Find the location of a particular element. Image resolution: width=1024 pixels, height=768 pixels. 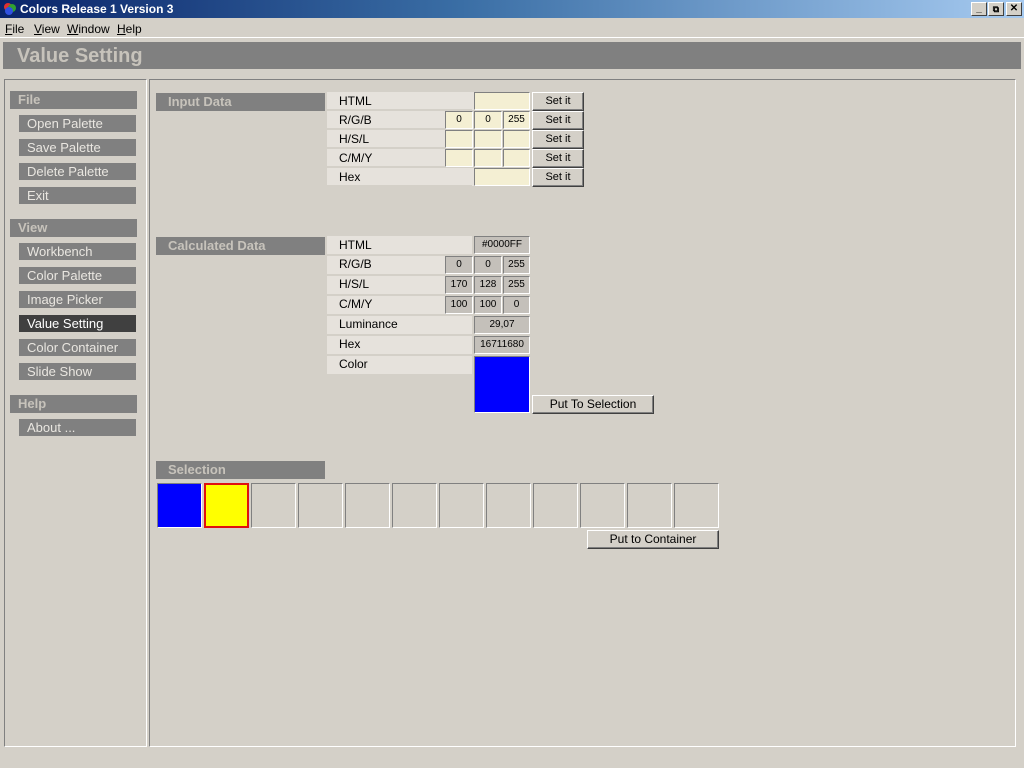

input-html-field is located at coordinates (502, 101).